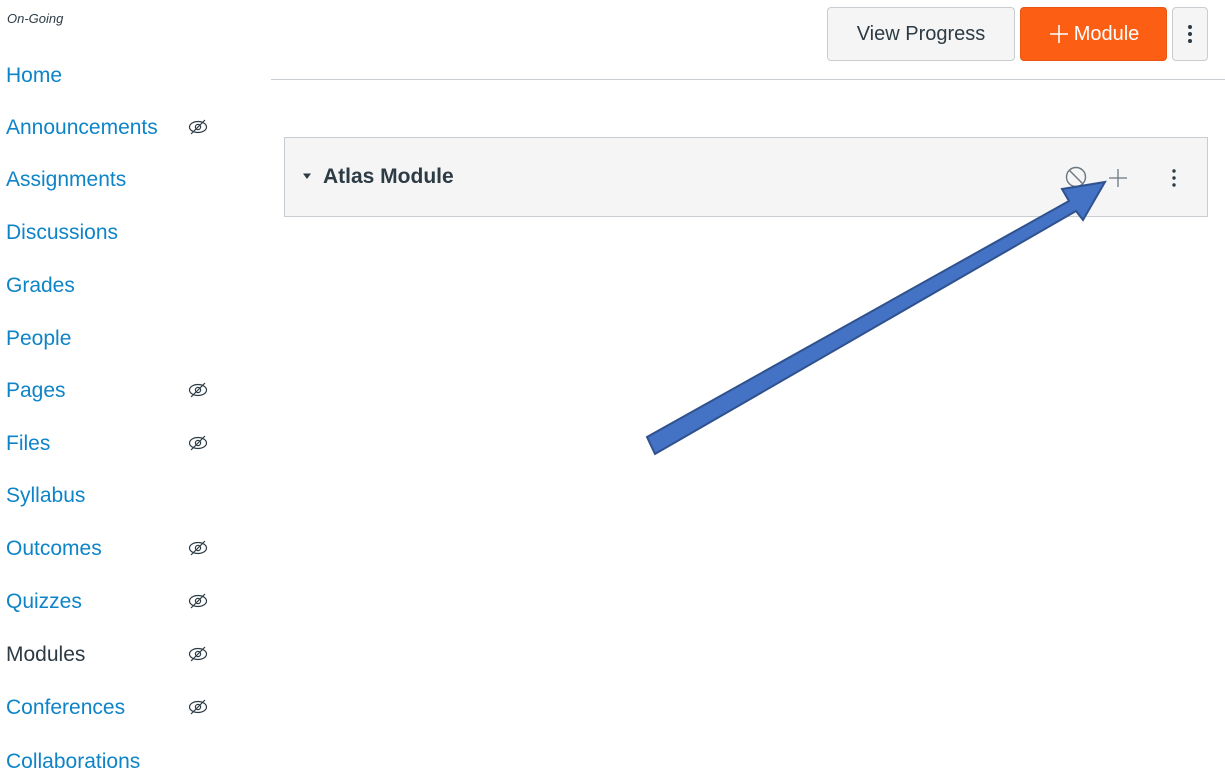 Image resolution: width=1225 pixels, height=782 pixels. I want to click on sidebar-item-label: Home, so click(34, 76).